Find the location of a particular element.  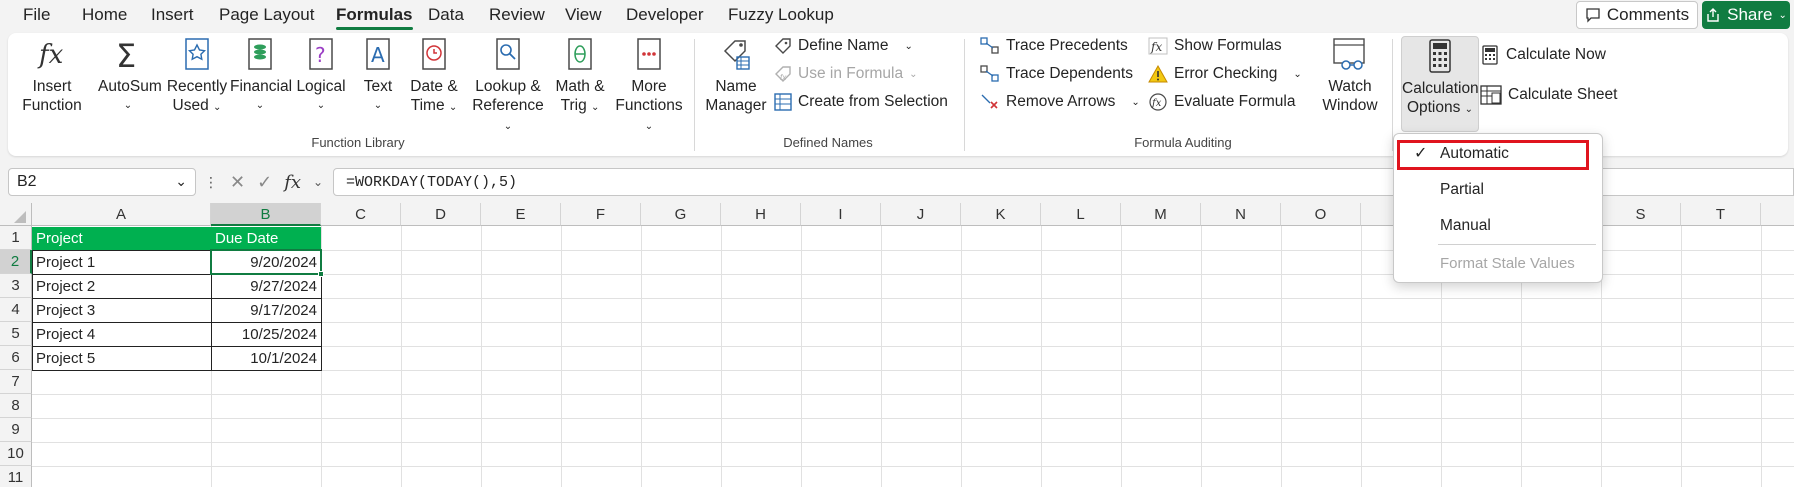

column-header-o: O is located at coordinates (1321, 214).